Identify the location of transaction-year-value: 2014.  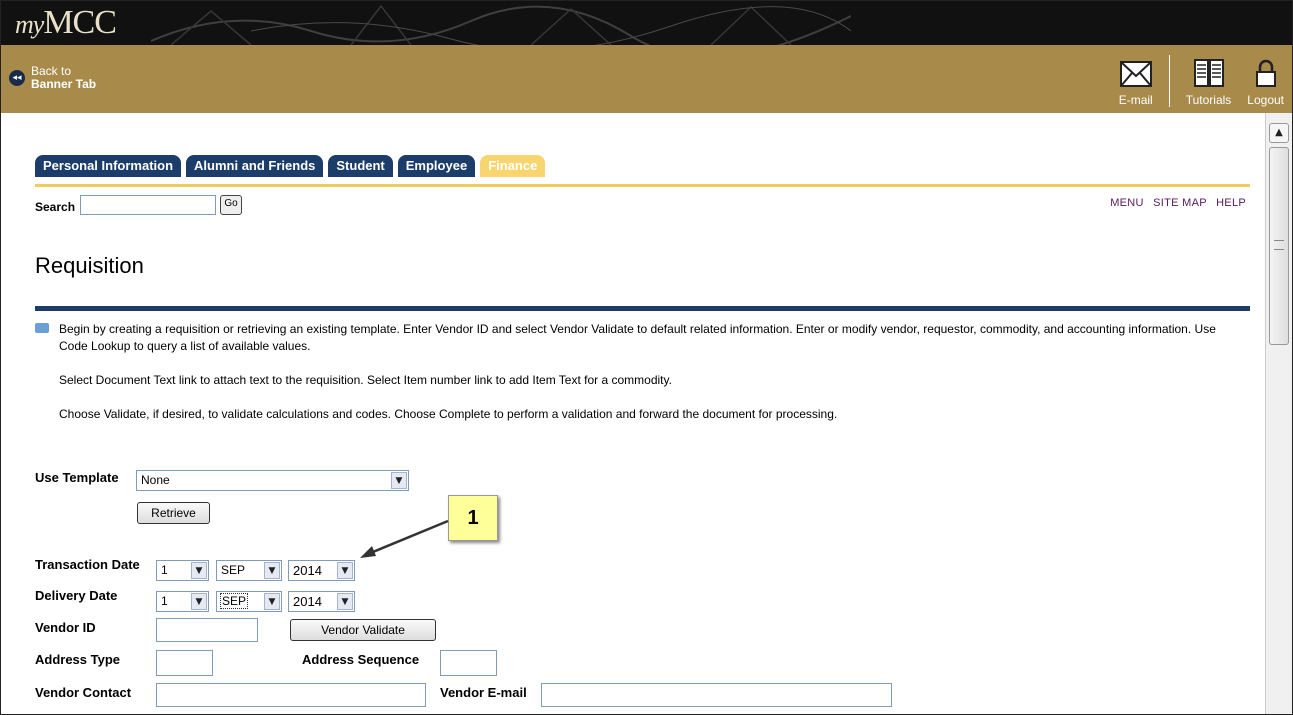
(307, 570).